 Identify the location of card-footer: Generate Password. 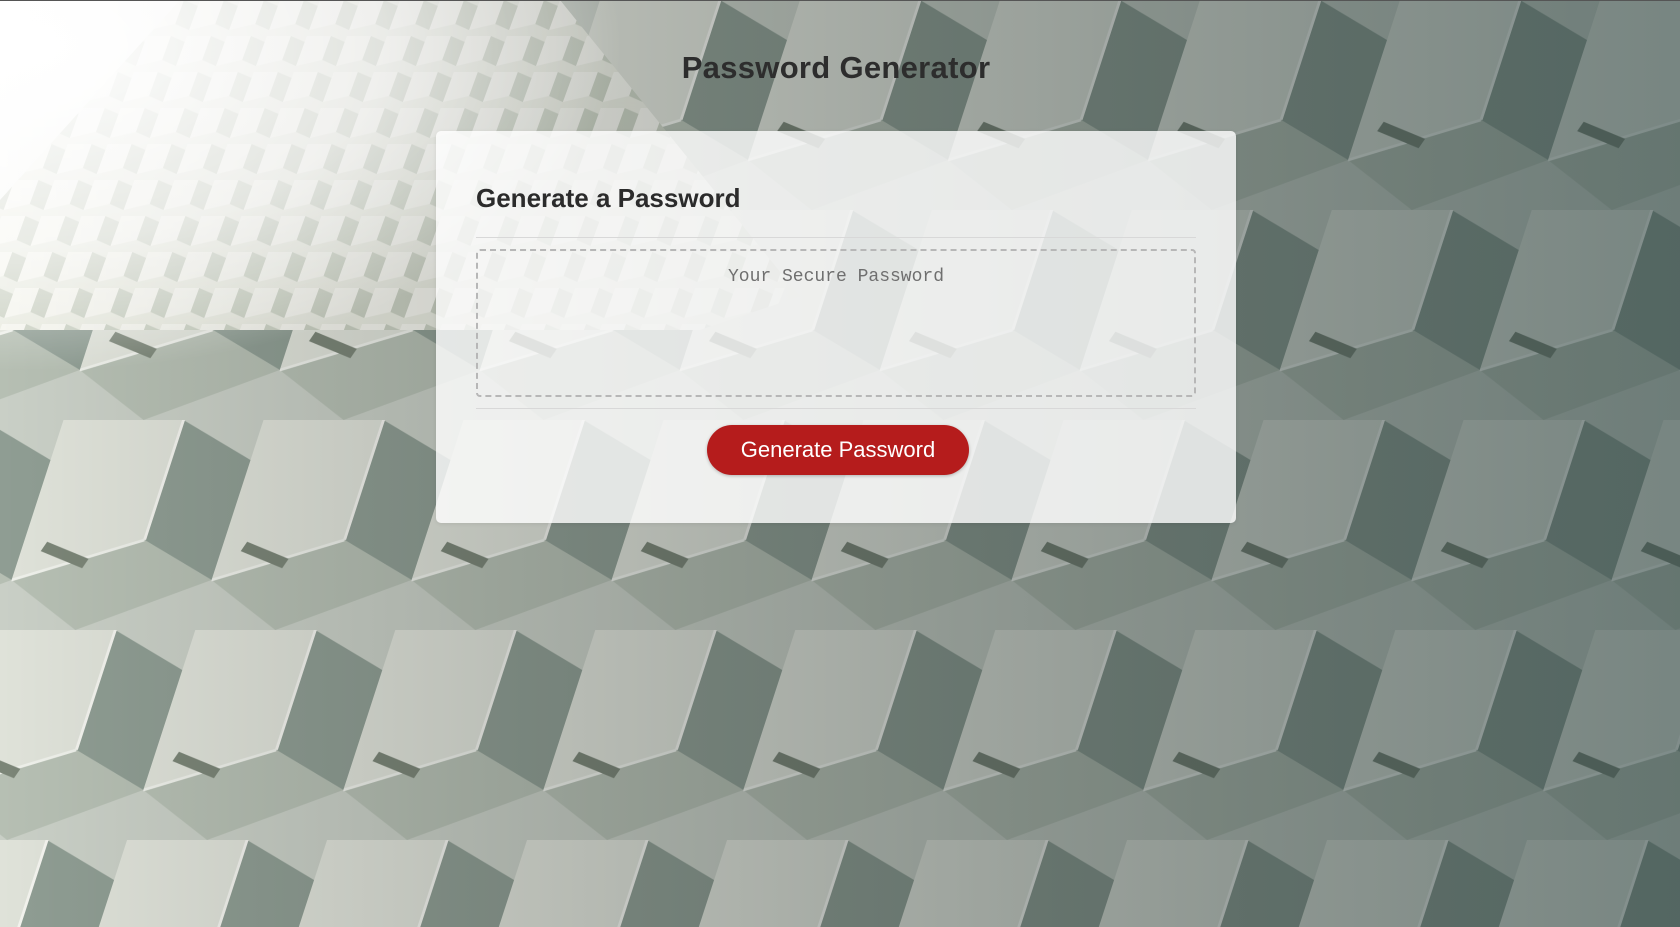
(836, 466).